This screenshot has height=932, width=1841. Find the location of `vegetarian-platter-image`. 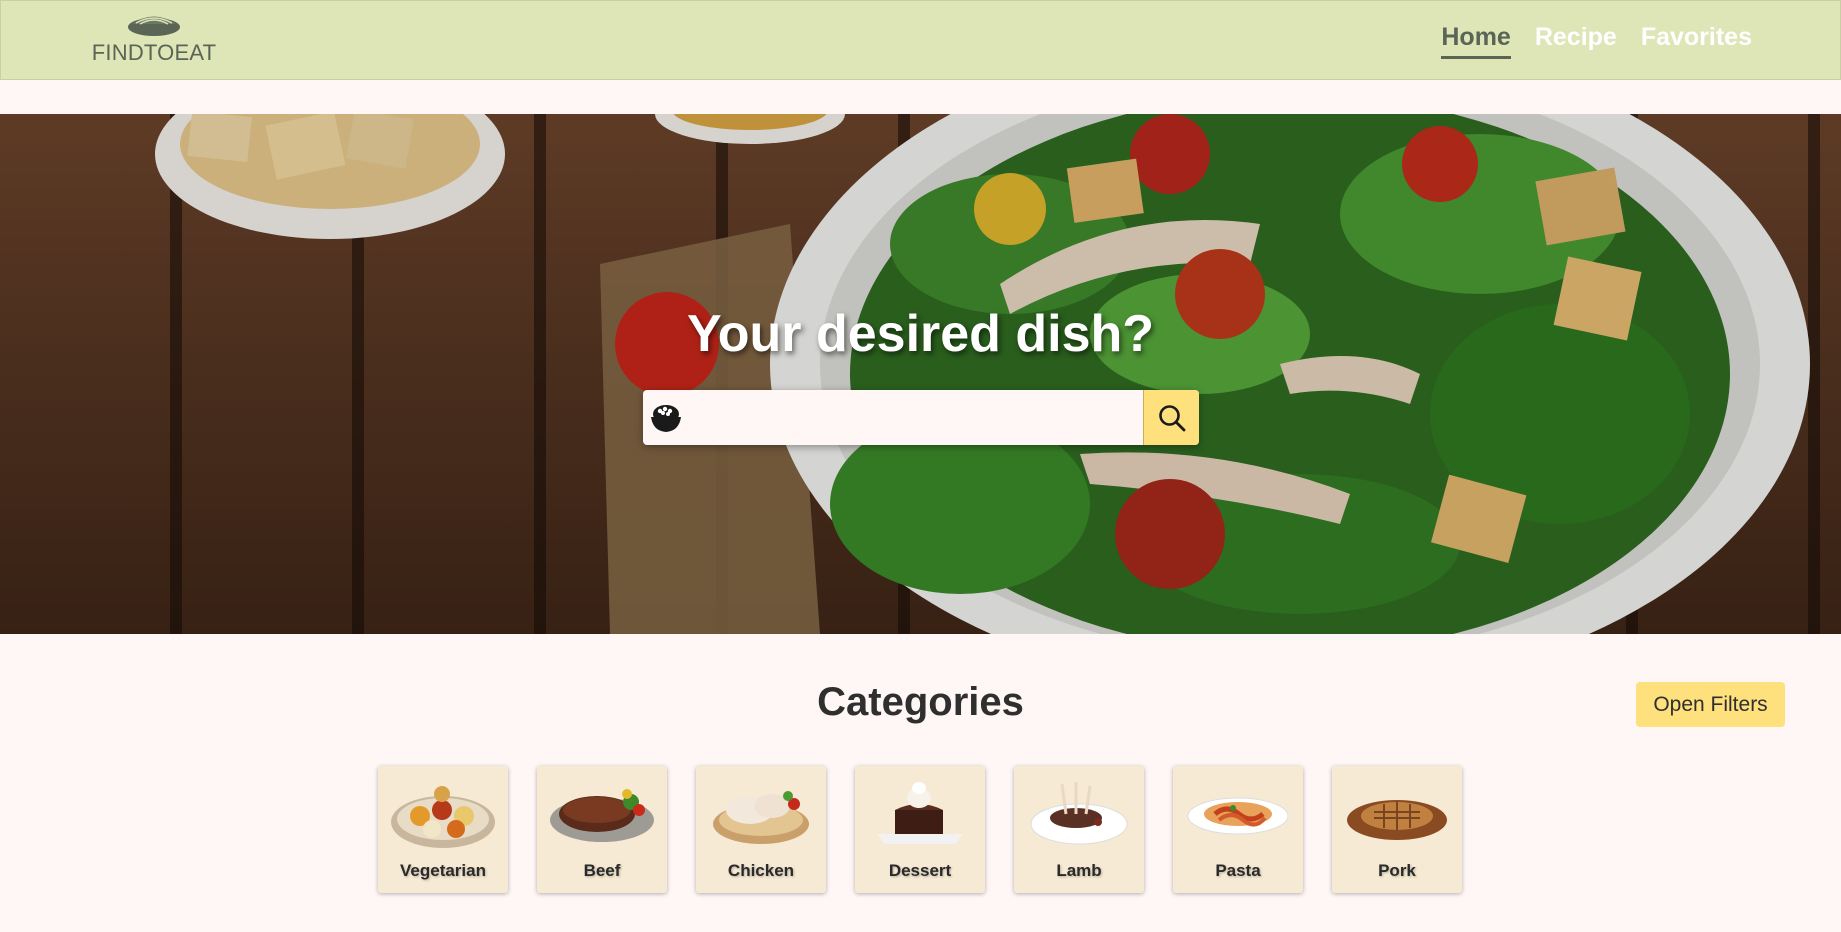

vegetarian-platter-image is located at coordinates (443, 817).